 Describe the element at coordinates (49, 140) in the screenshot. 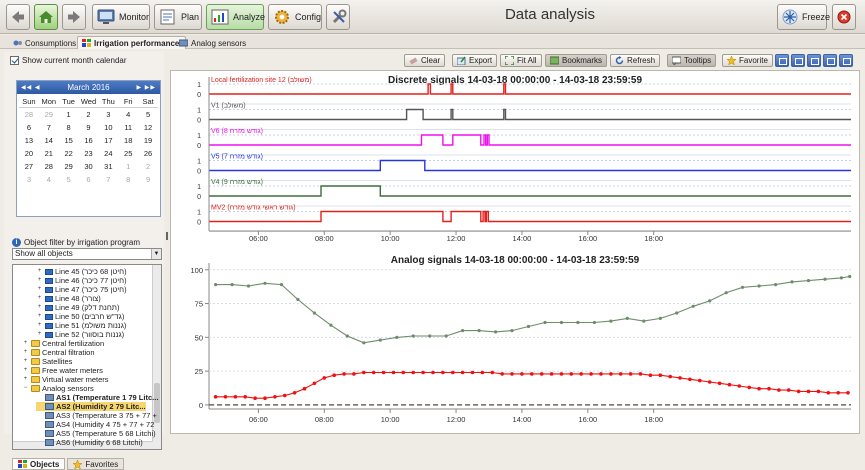

I see `calendar-day: 14` at that location.